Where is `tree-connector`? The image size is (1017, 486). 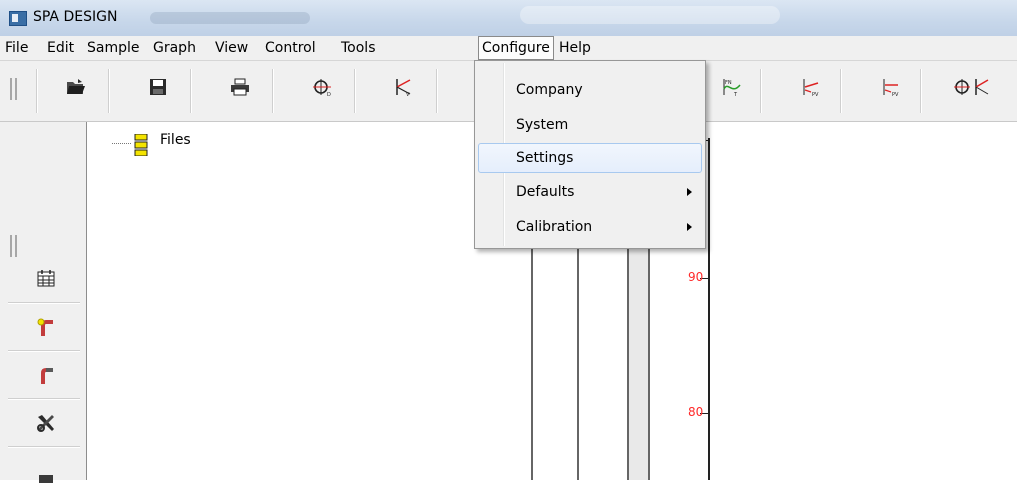
tree-connector is located at coordinates (121, 143).